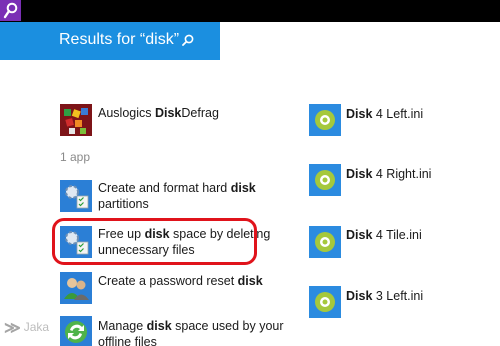 The image size is (500, 346). What do you see at coordinates (384, 114) in the screenshot?
I see `file-result-disk4left: Disk 4 Left.ini` at bounding box center [384, 114].